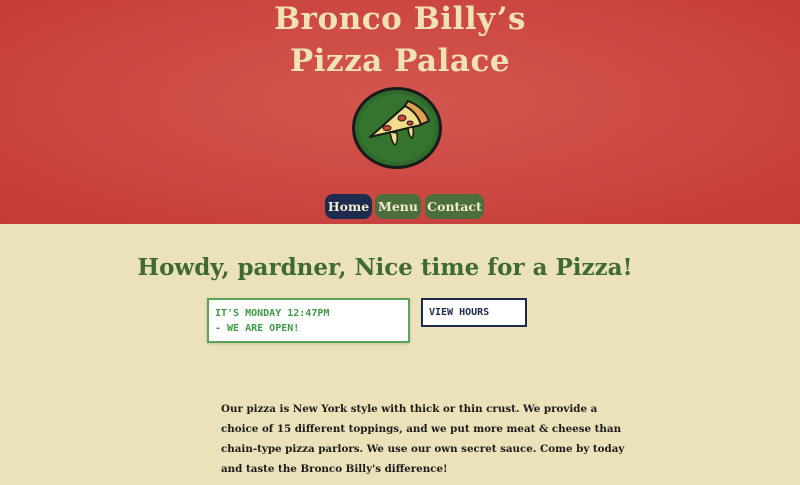 The height and width of the screenshot is (485, 800). I want to click on pizza-slice-logo, so click(397, 128).